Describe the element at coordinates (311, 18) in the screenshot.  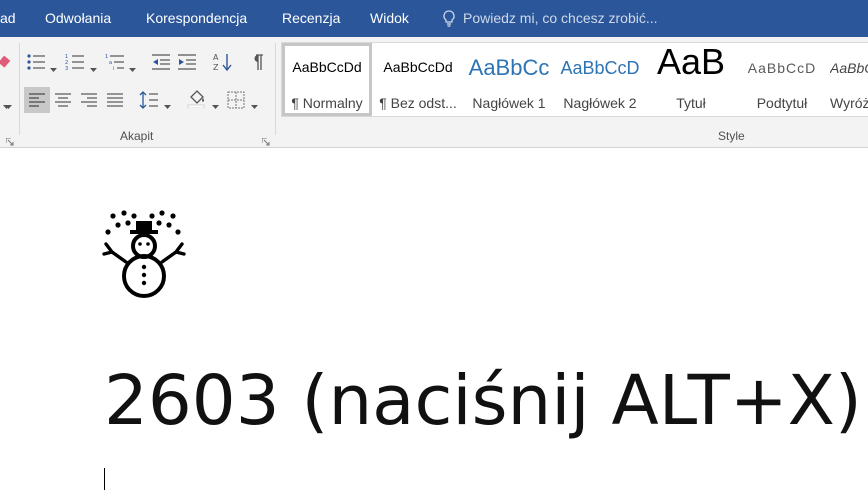
I see `menu-tab-review: Recenzja` at that location.